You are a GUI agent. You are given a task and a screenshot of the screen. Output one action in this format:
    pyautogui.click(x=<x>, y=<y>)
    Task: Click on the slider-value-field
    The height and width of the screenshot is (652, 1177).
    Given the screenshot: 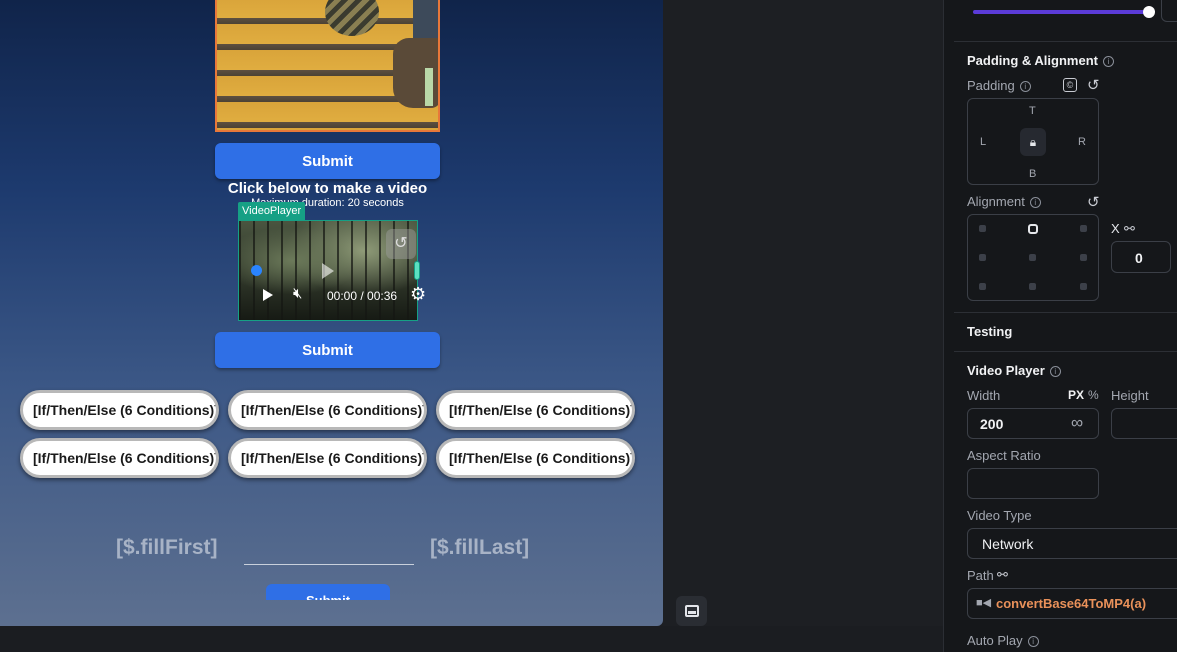 What is the action you would take?
    pyautogui.click(x=1169, y=11)
    